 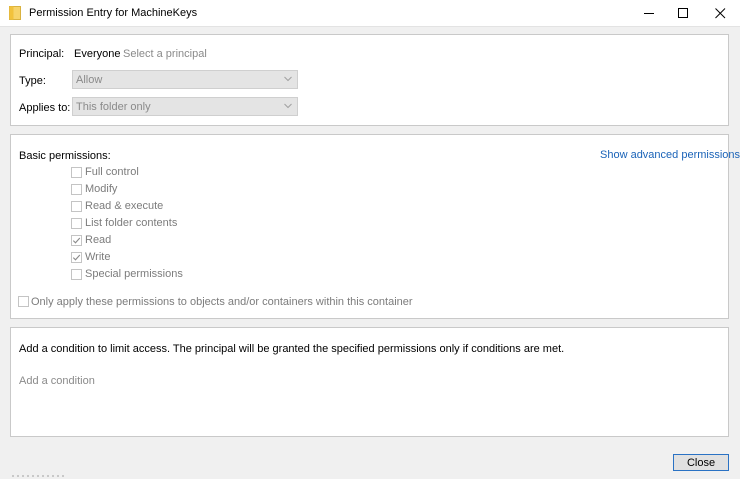 I want to click on minimize-button, so click(x=649, y=13).